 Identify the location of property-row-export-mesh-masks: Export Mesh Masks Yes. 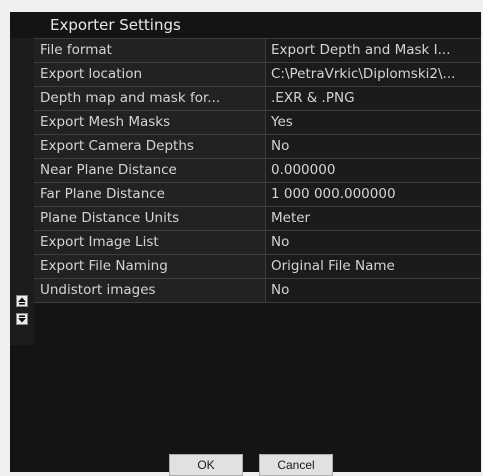
(257, 122).